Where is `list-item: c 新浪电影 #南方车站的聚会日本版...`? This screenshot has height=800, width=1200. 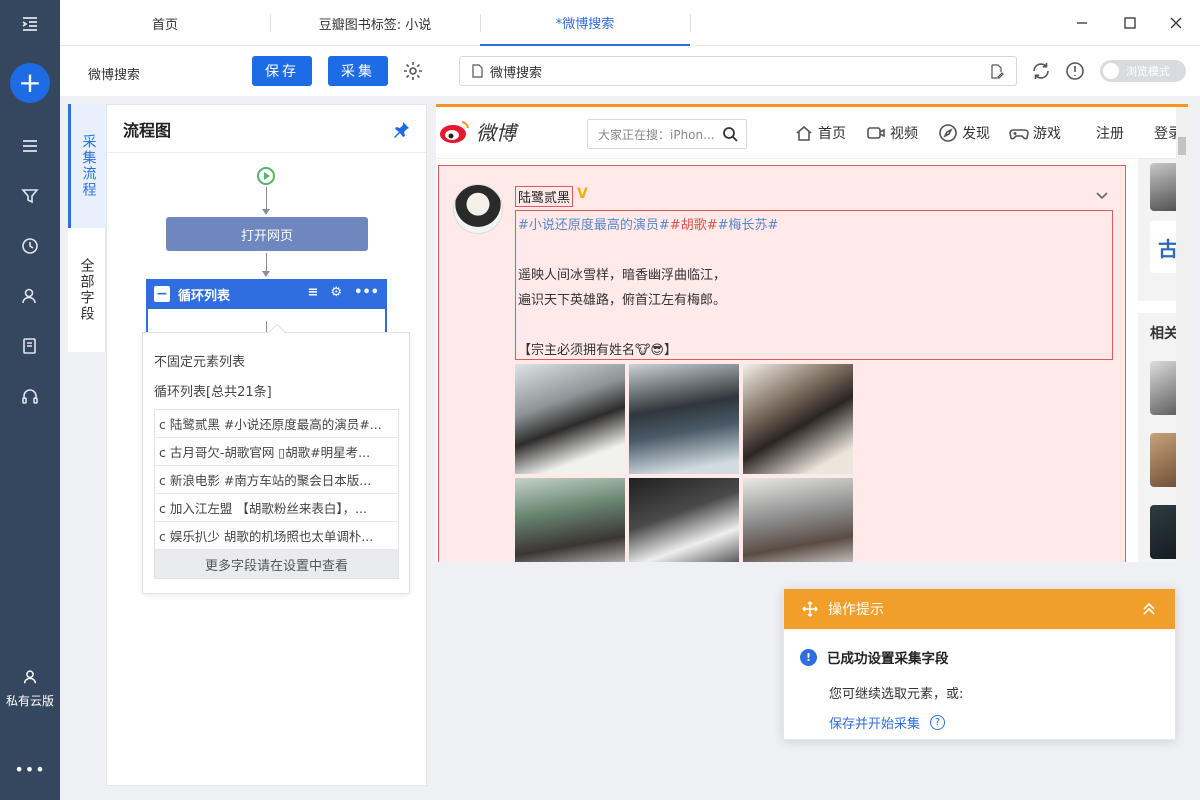 list-item: c 新浪电影 #南方车站的聚会日本版... is located at coordinates (276, 480).